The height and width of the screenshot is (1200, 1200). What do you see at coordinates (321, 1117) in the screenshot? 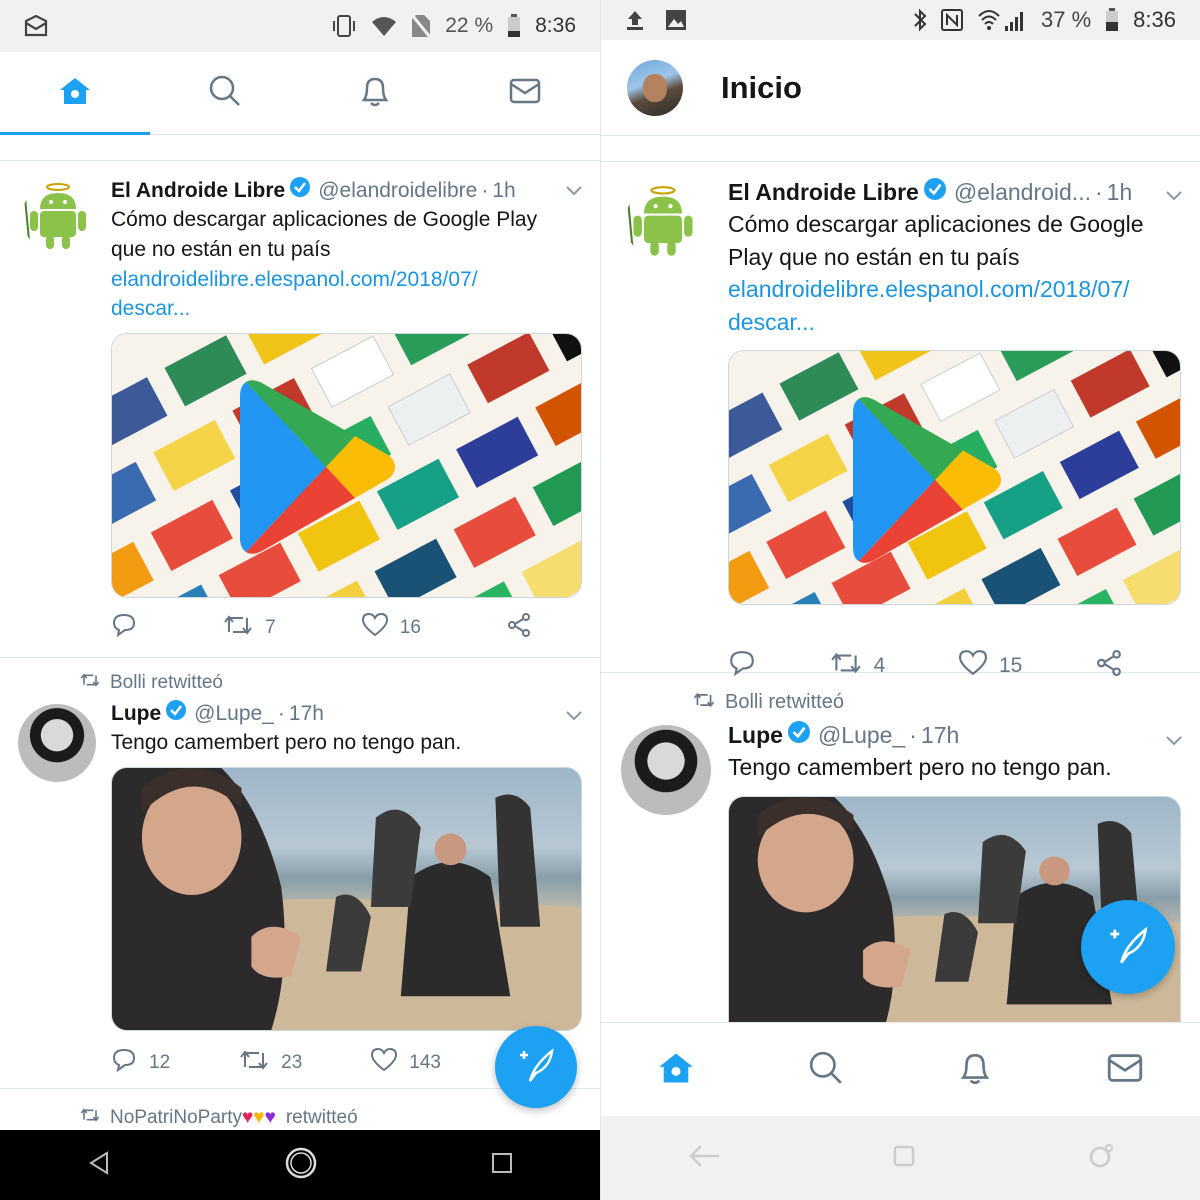
I see `retweeted-suffix: retwitteó` at bounding box center [321, 1117].